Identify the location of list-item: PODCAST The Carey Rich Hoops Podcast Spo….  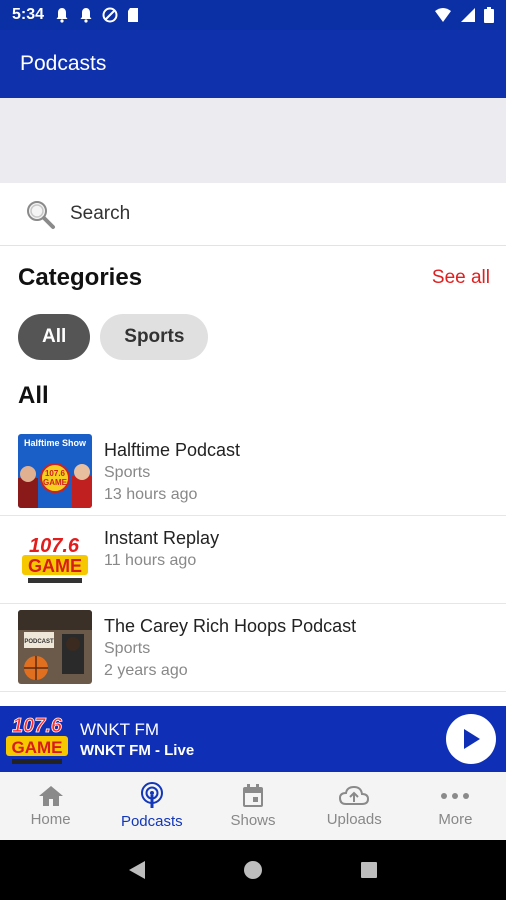
(253, 648).